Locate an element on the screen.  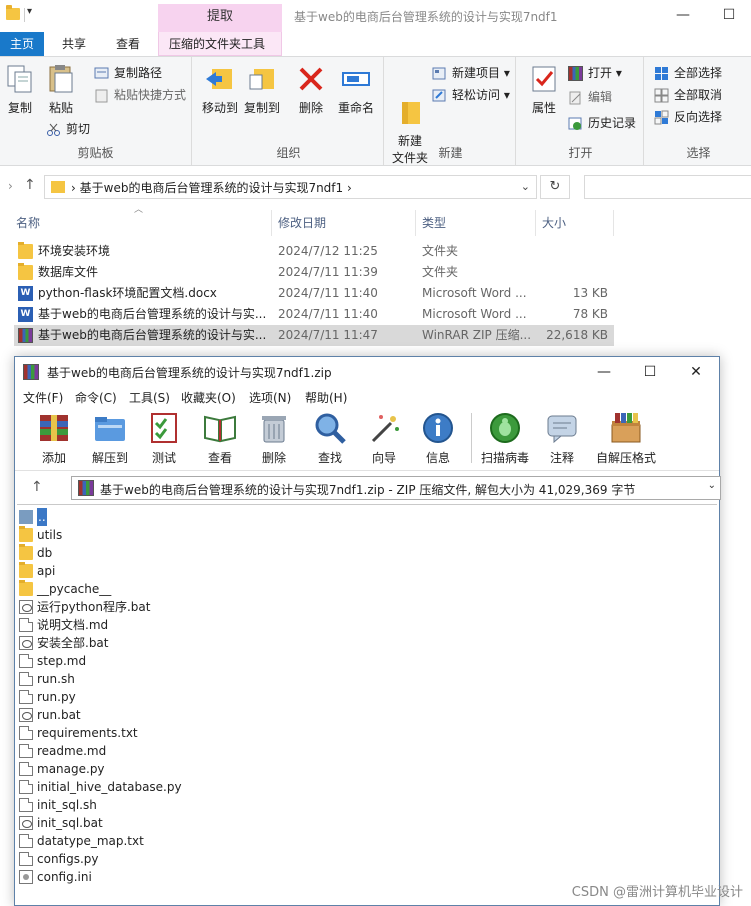
delete-label: 删除 is located at coordinates (273, 458).